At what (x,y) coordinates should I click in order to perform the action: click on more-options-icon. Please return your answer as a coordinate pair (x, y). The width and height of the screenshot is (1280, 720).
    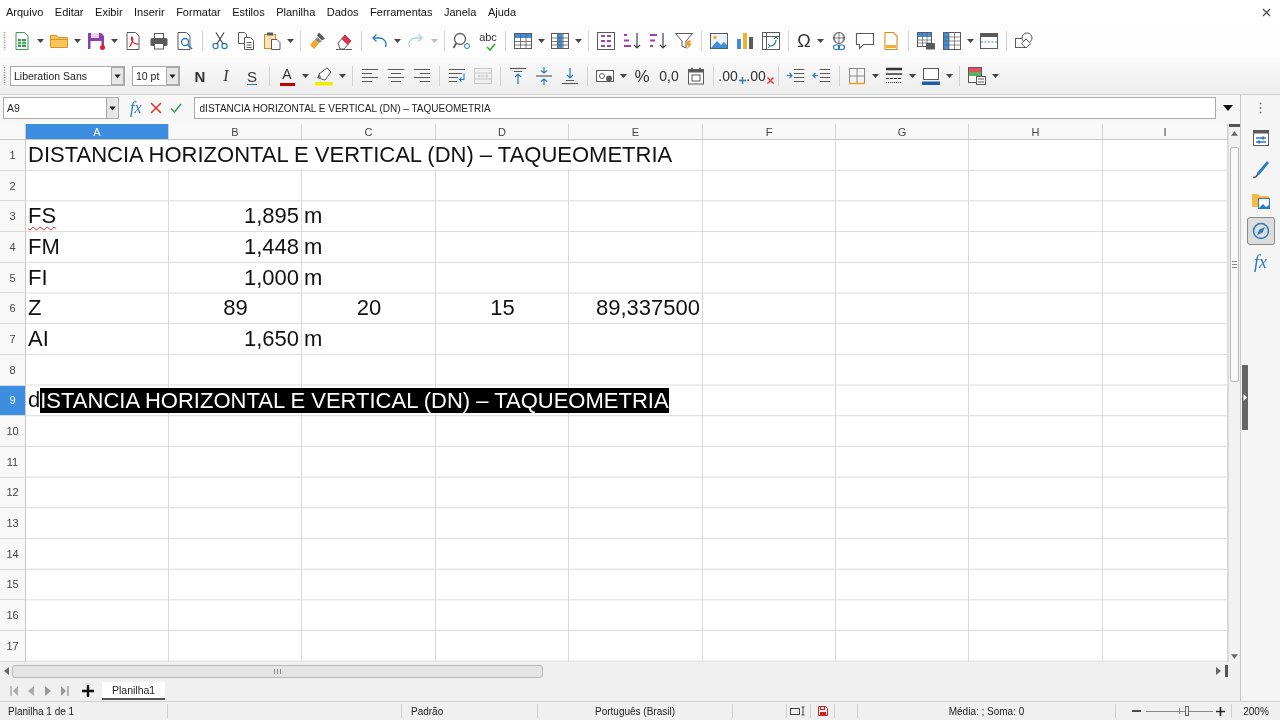
    Looking at the image, I should click on (1260, 108).